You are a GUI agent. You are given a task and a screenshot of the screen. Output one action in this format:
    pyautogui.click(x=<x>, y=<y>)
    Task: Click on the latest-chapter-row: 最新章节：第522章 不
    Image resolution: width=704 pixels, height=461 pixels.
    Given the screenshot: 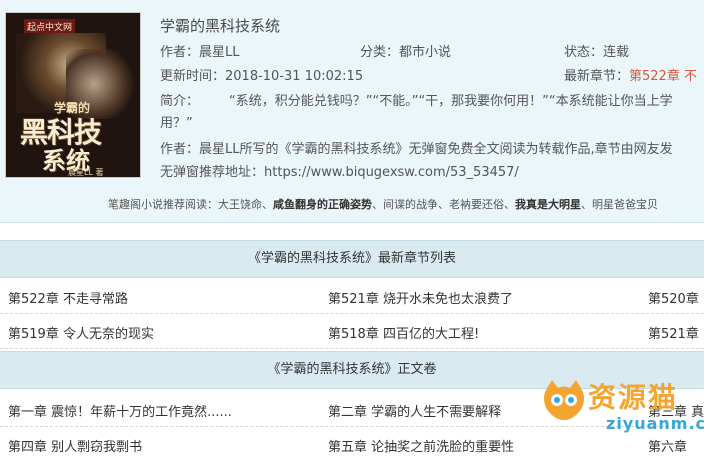 What is the action you would take?
    pyautogui.click(x=630, y=74)
    